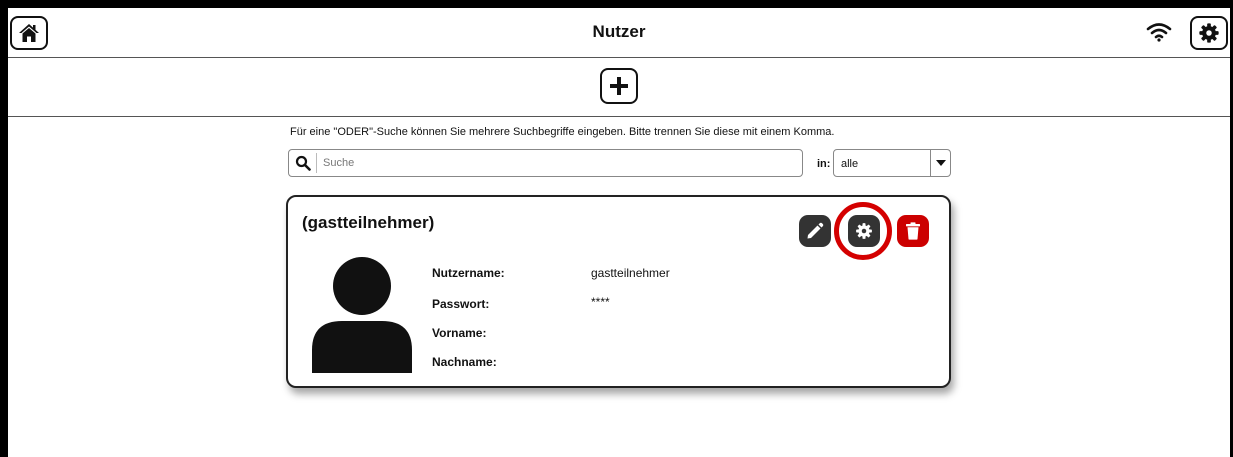 Image resolution: width=1233 pixels, height=457 pixels. I want to click on search-divider, so click(316, 163).